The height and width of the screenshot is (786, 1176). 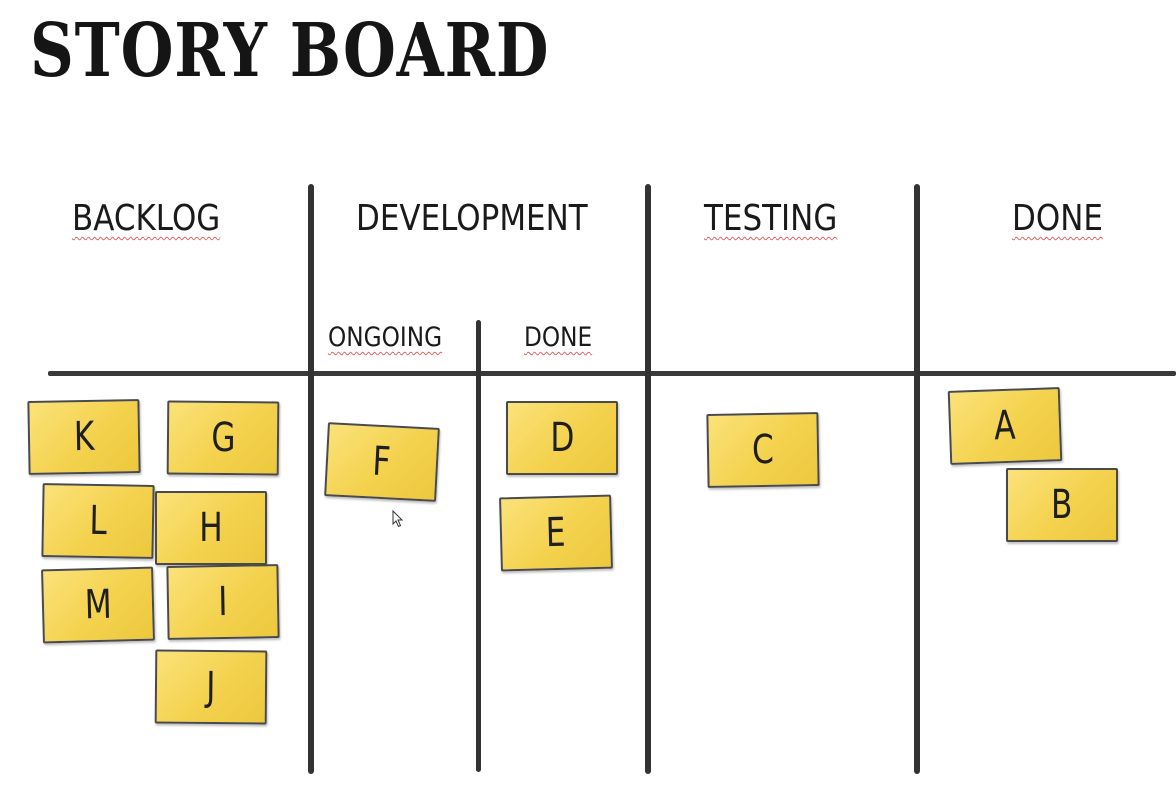 I want to click on story-card-e: E, so click(x=556, y=533).